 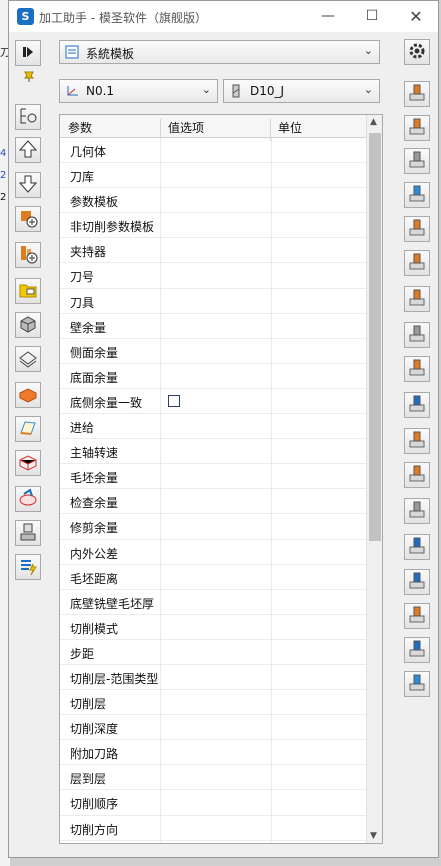 What do you see at coordinates (28, 150) in the screenshot?
I see `move-up-button` at bounding box center [28, 150].